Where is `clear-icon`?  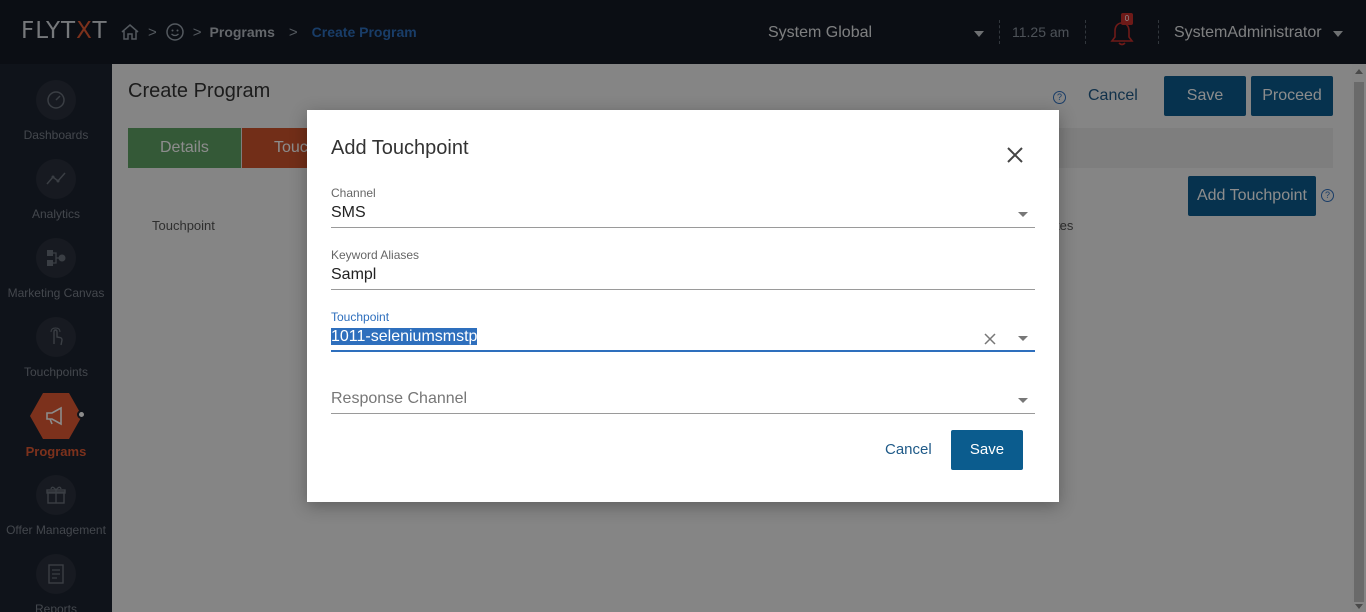
clear-icon is located at coordinates (990, 339).